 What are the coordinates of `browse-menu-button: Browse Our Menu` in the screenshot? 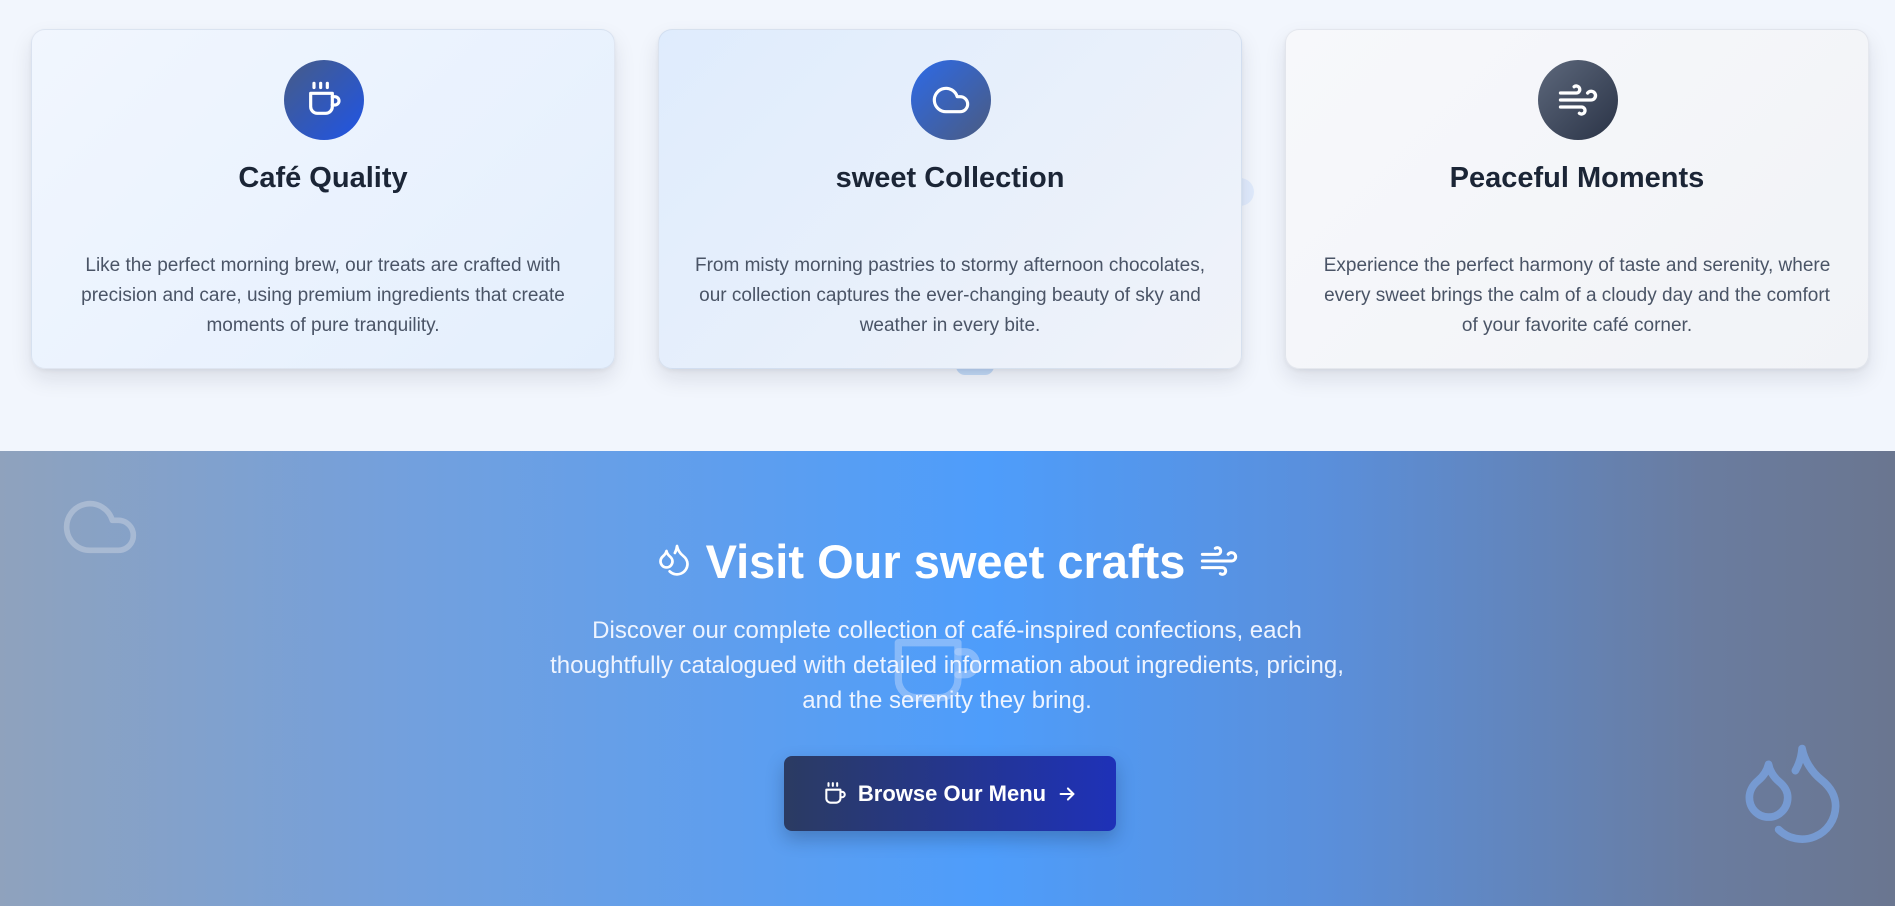 It's located at (950, 793).